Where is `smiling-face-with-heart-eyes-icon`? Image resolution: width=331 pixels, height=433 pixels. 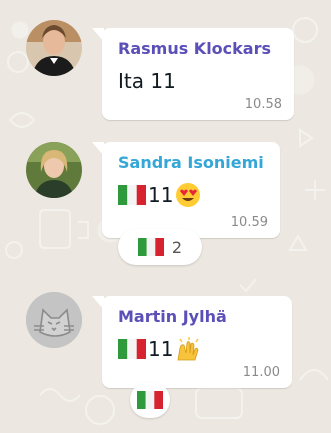
smiling-face-with-heart-eyes-icon is located at coordinates (188, 195).